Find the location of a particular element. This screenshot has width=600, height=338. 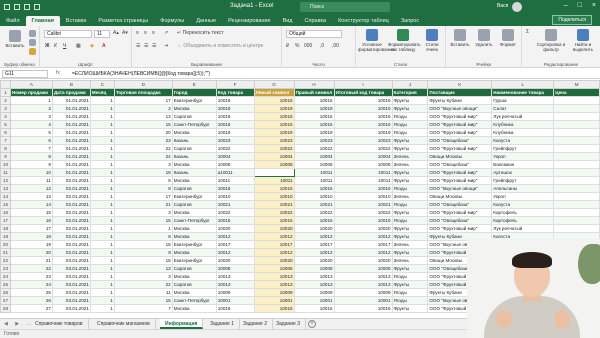

table-cell: 10019 is located at coordinates (314, 108).